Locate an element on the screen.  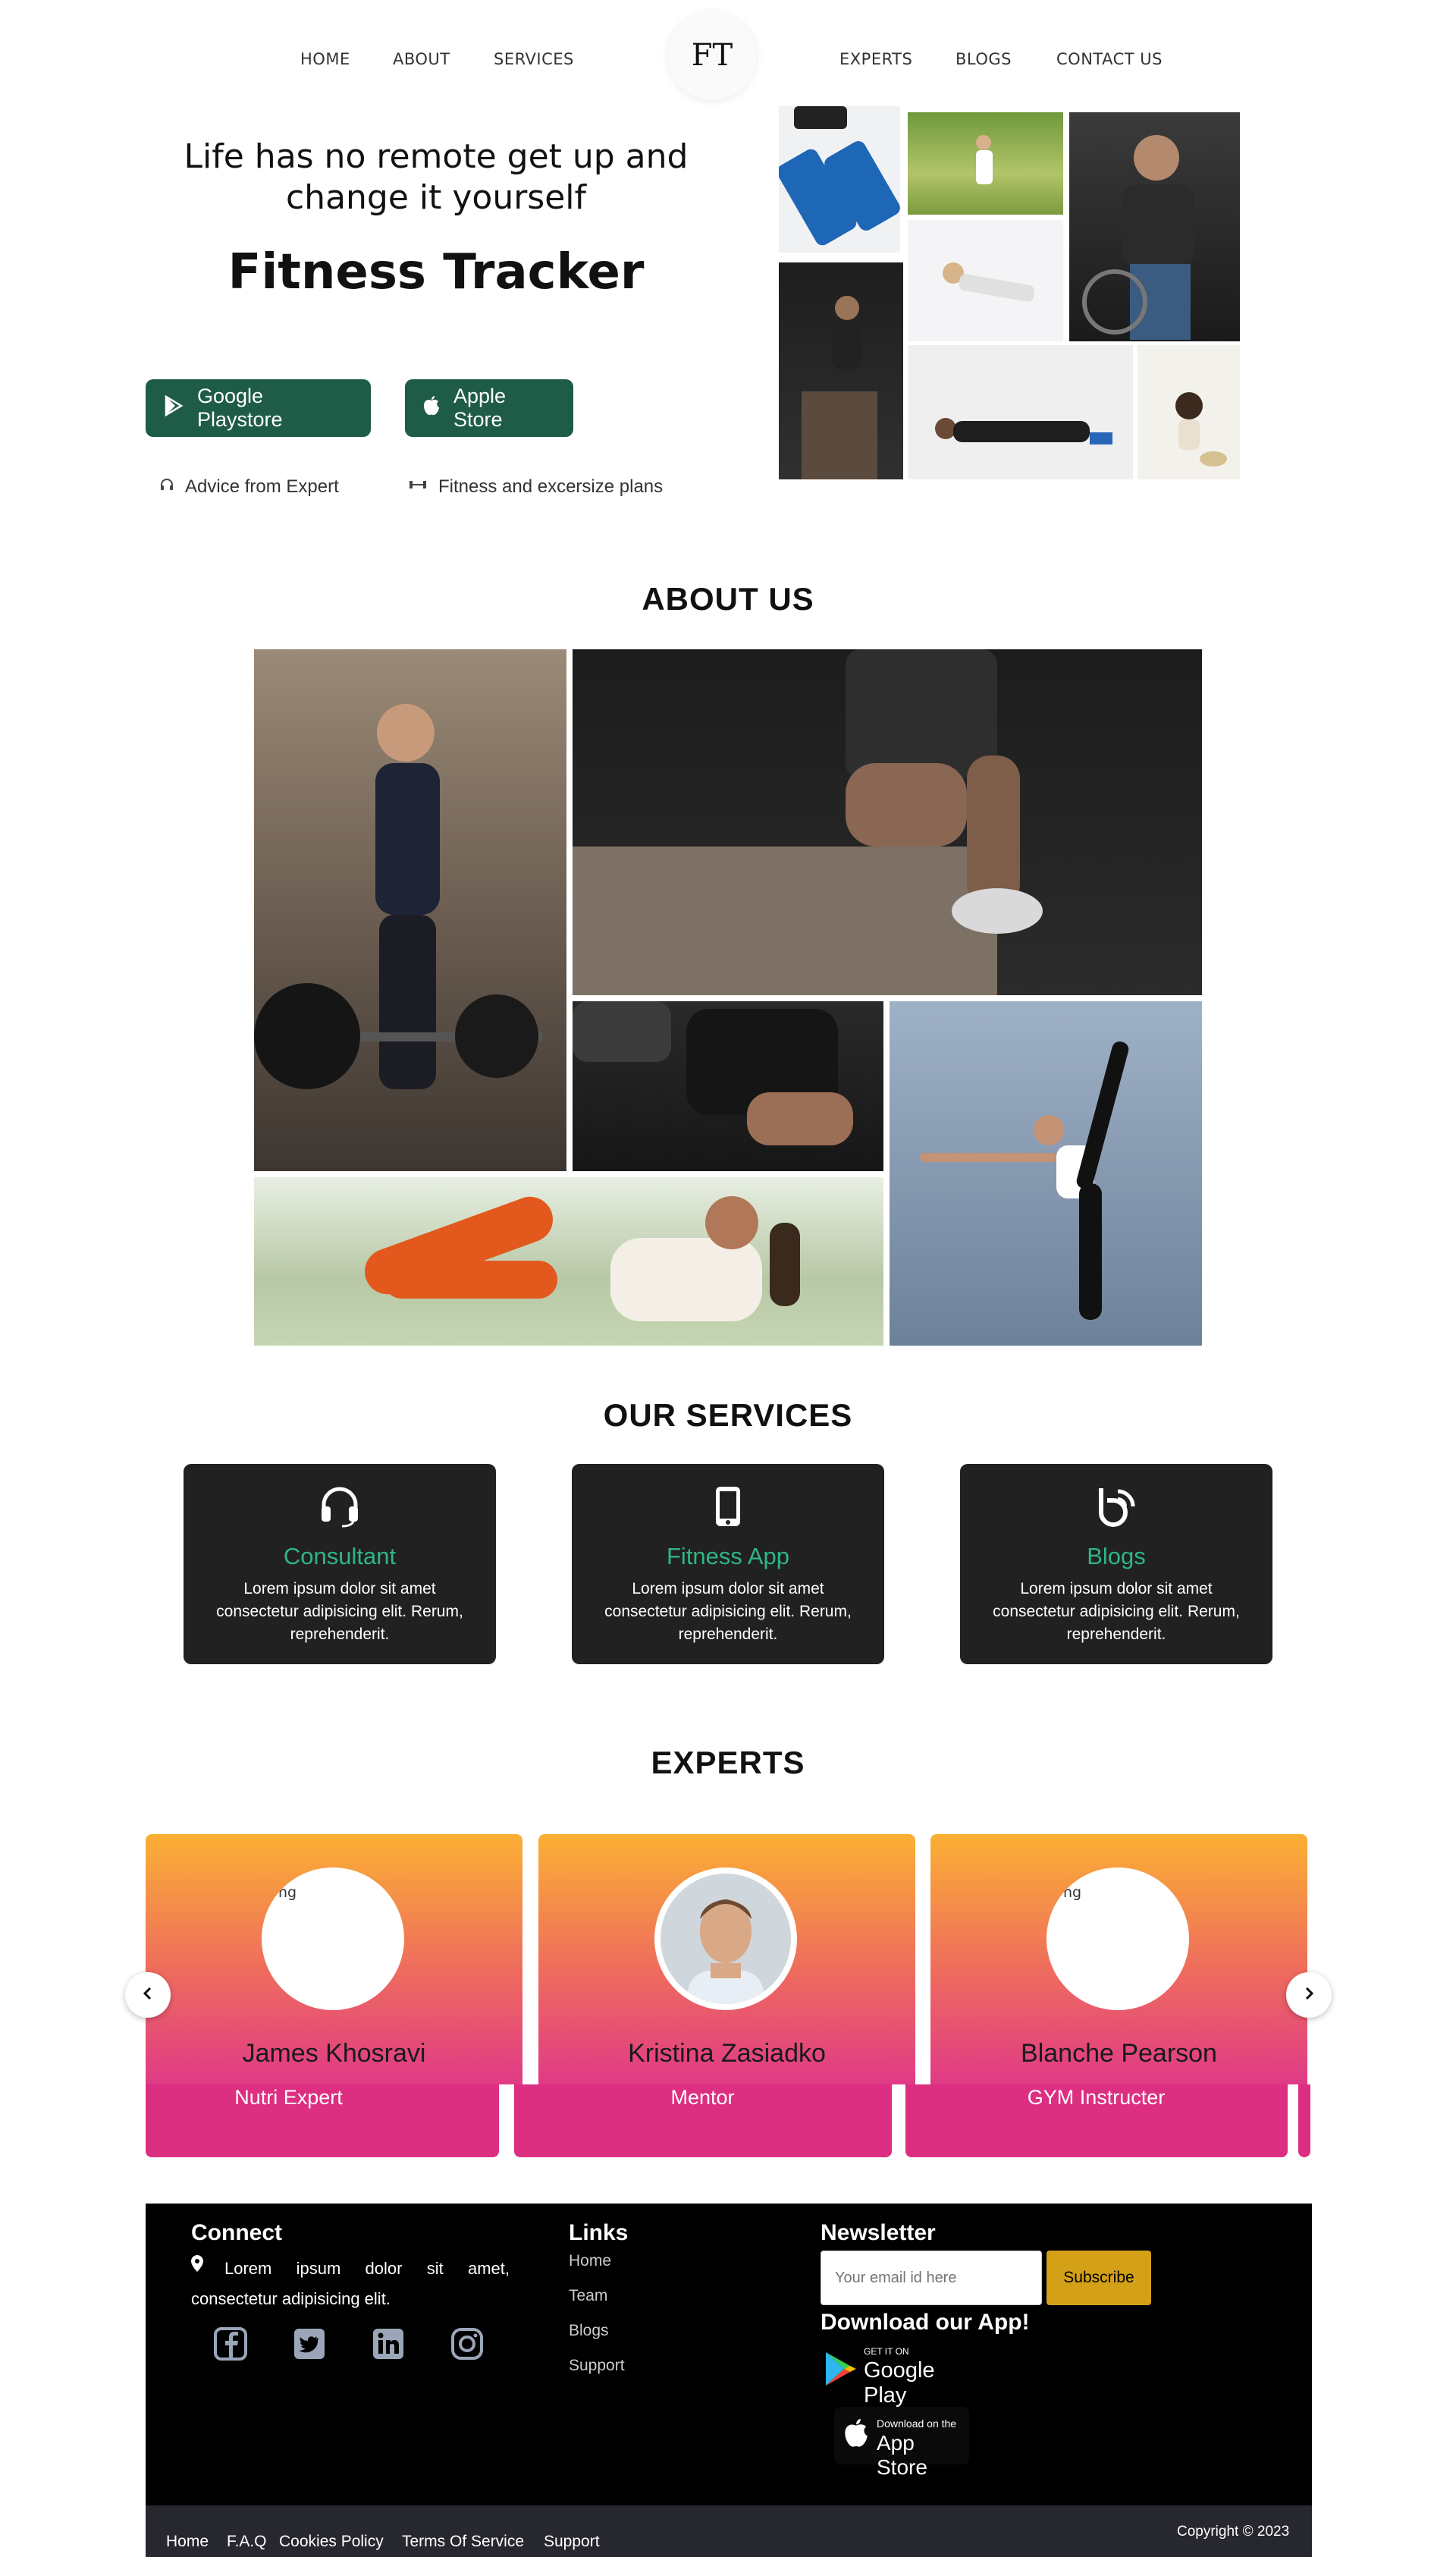
bottom-link-faq: F.A.Q is located at coordinates (247, 2542).